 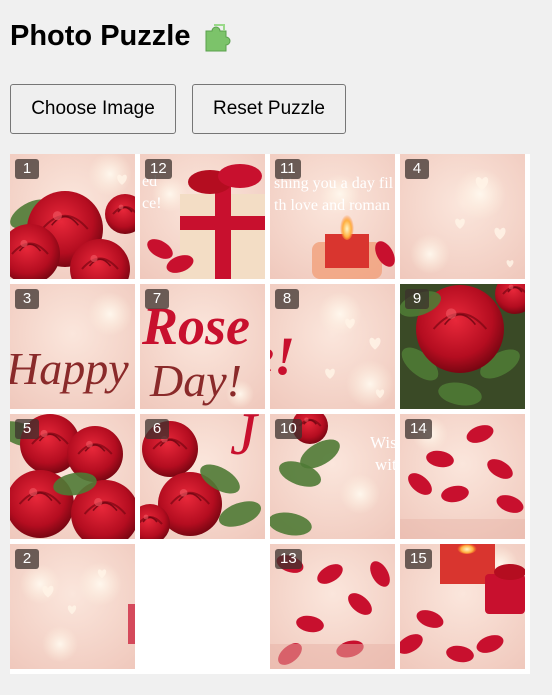 I want to click on puzzle-tile-15: 15, so click(x=462, y=606).